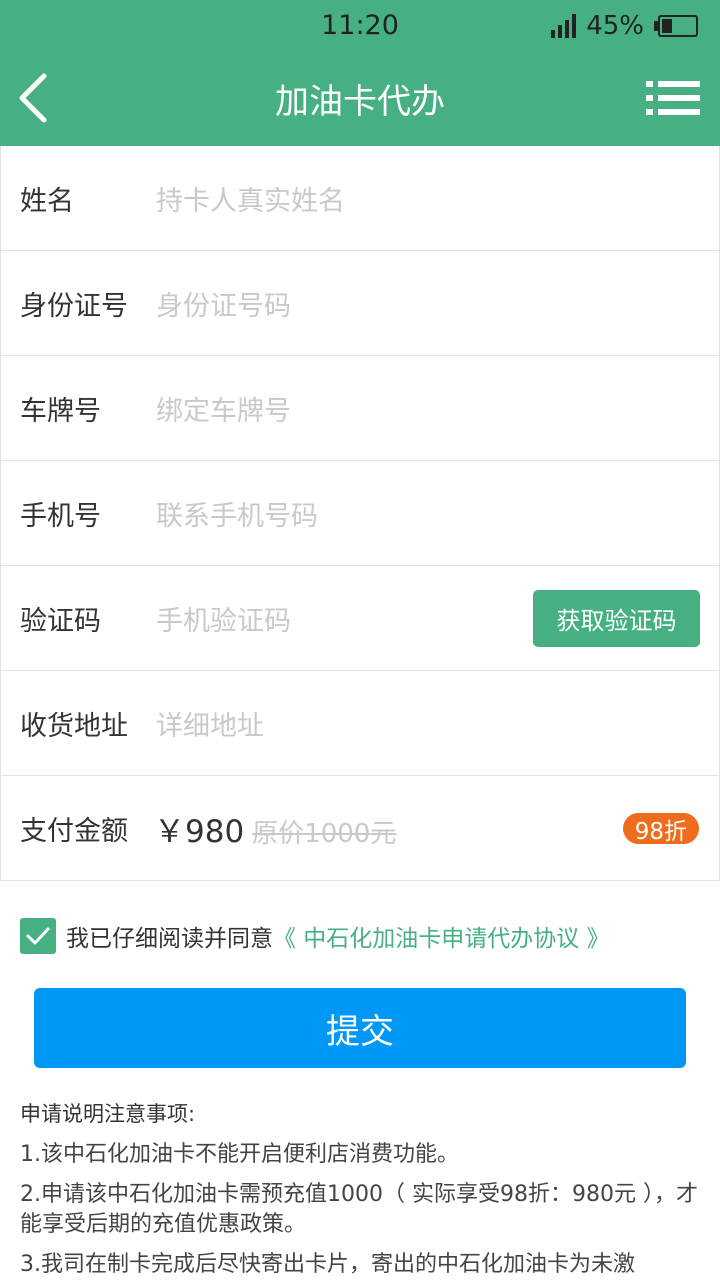  What do you see at coordinates (239, 1154) in the screenshot?
I see `note-item: 1.该中石化加油卡不能开启便利店消费功能。` at bounding box center [239, 1154].